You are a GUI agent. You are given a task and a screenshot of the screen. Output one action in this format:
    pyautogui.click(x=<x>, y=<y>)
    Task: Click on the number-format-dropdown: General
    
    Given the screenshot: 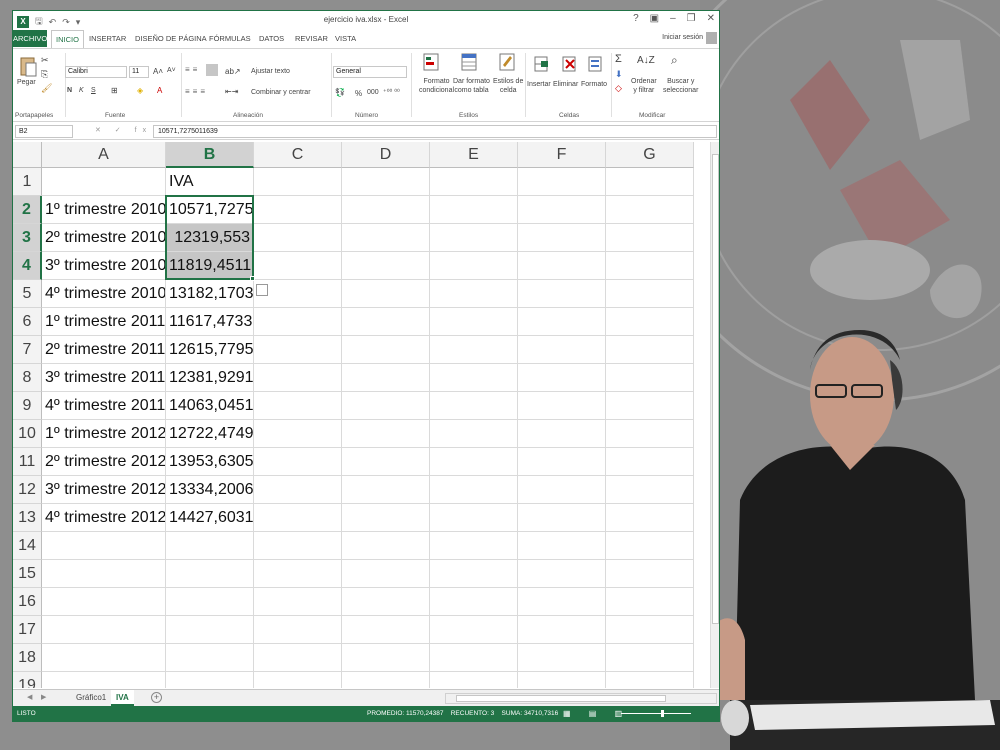 What is the action you would take?
    pyautogui.click(x=370, y=72)
    